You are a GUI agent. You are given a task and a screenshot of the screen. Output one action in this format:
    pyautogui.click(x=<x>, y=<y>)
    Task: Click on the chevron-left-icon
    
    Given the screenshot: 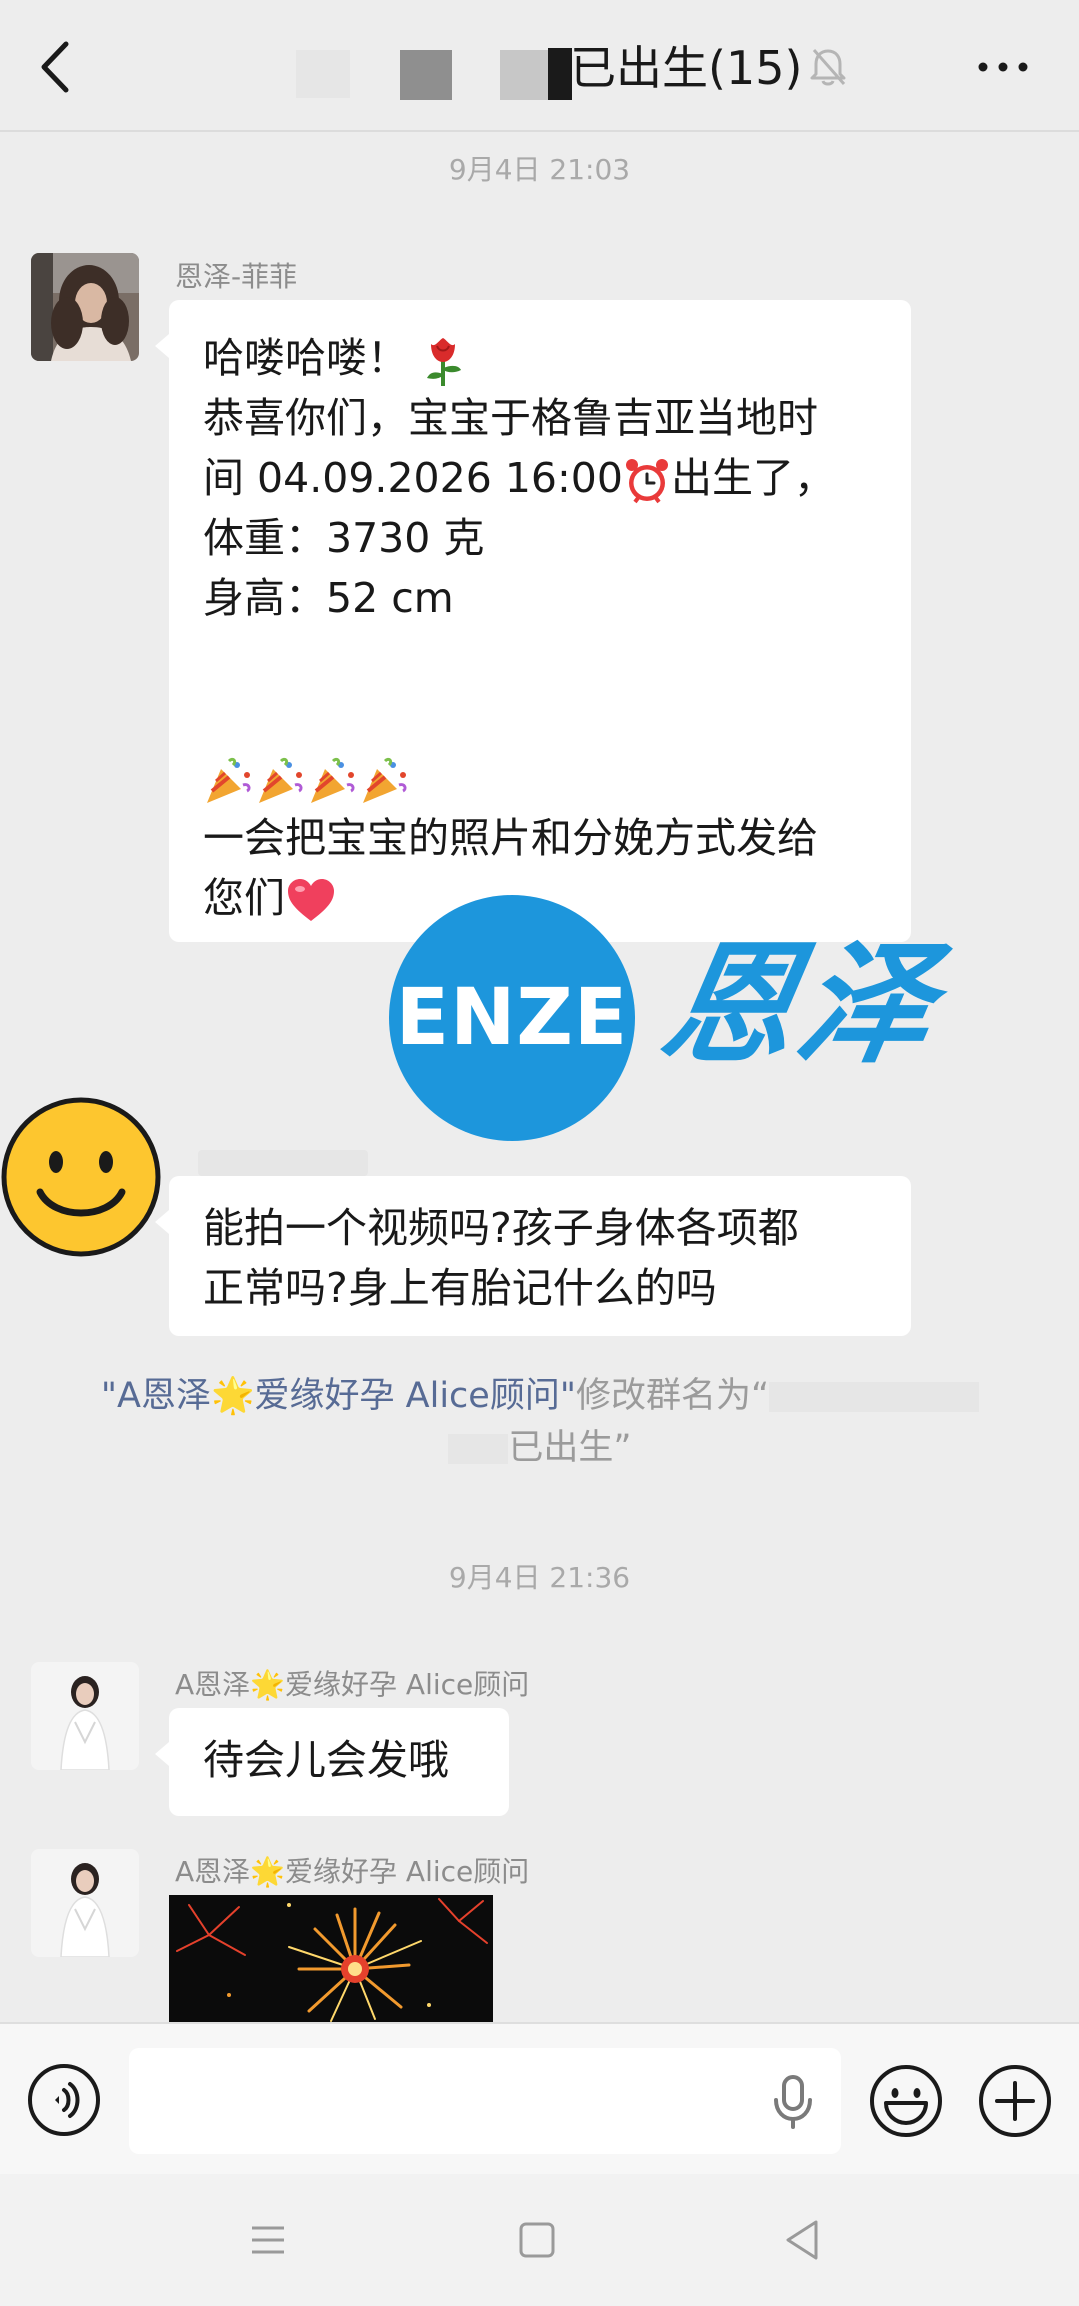 What is the action you would take?
    pyautogui.click(x=55, y=67)
    